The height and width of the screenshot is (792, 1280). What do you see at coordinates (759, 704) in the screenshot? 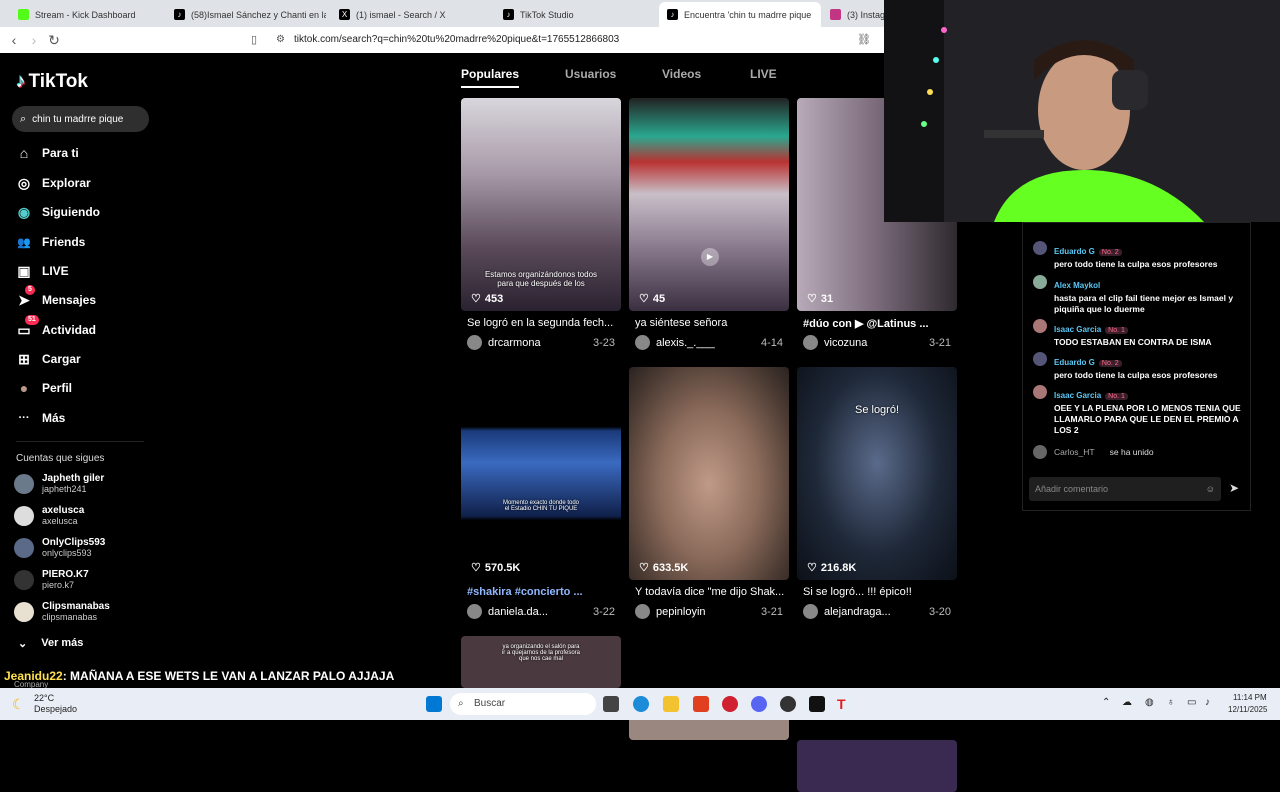
I see `discord-icon` at bounding box center [759, 704].